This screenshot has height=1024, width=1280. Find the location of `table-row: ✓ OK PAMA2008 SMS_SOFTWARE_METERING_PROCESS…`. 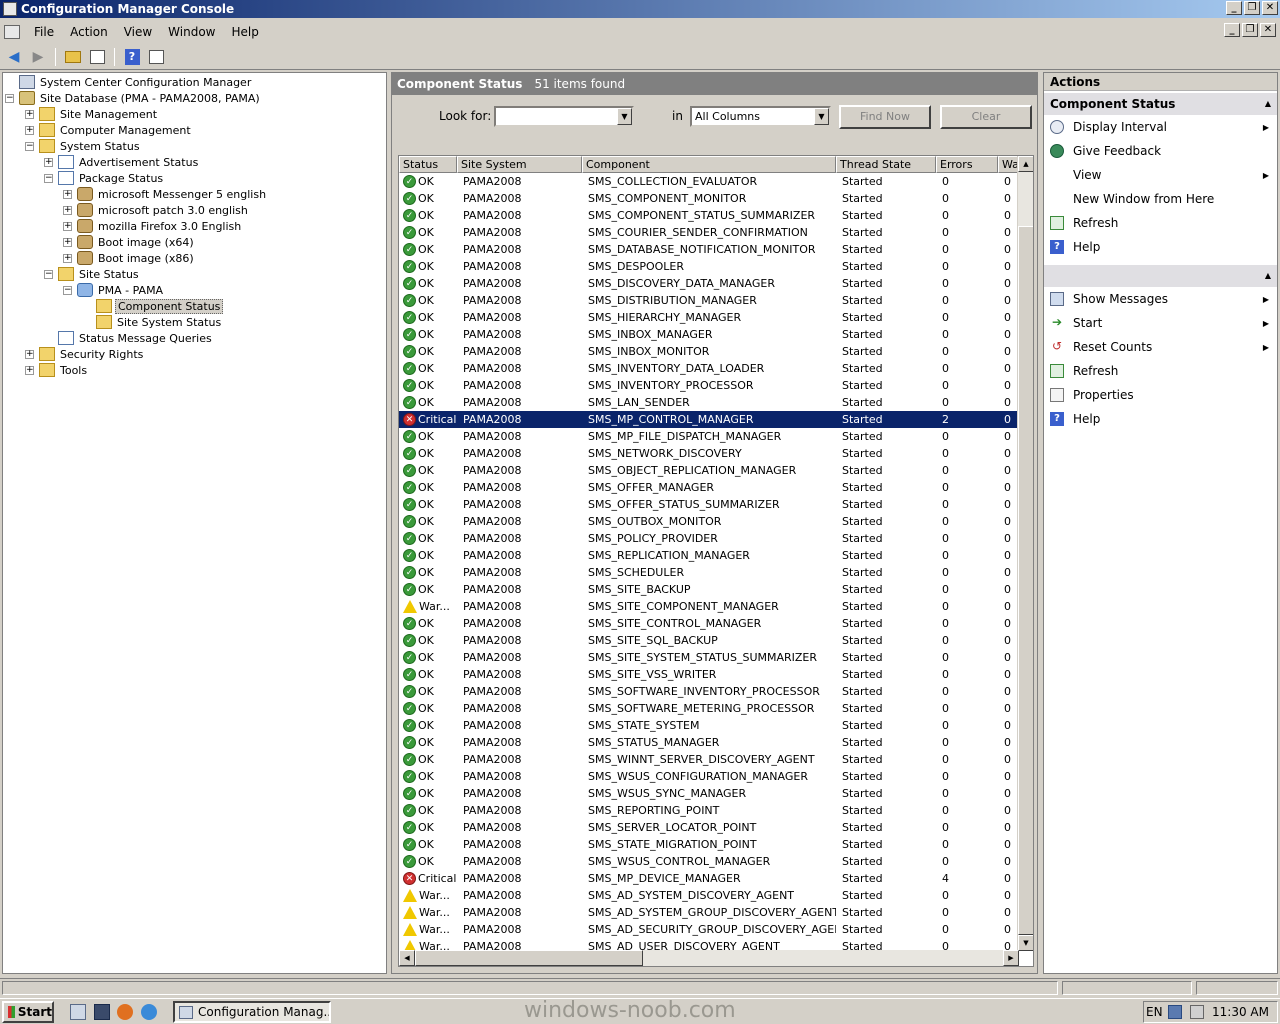

table-row: ✓ OK PAMA2008 SMS_SOFTWARE_METERING_PROCESS… is located at coordinates (709, 708).